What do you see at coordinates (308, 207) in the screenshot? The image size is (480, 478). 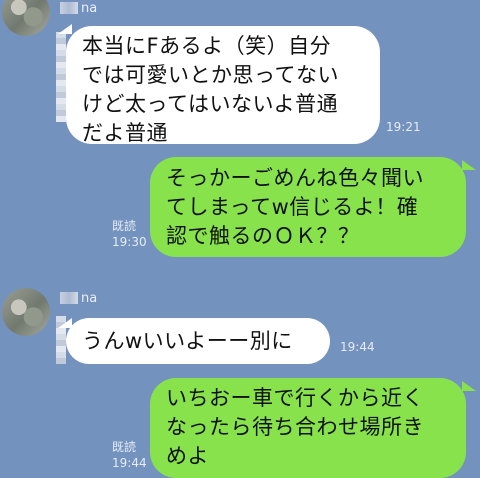 I see `message-bubble-sent: そっかーごめんね色々聞い てしまってw信じるよ！確 認で触るのＯＫ？？` at bounding box center [308, 207].